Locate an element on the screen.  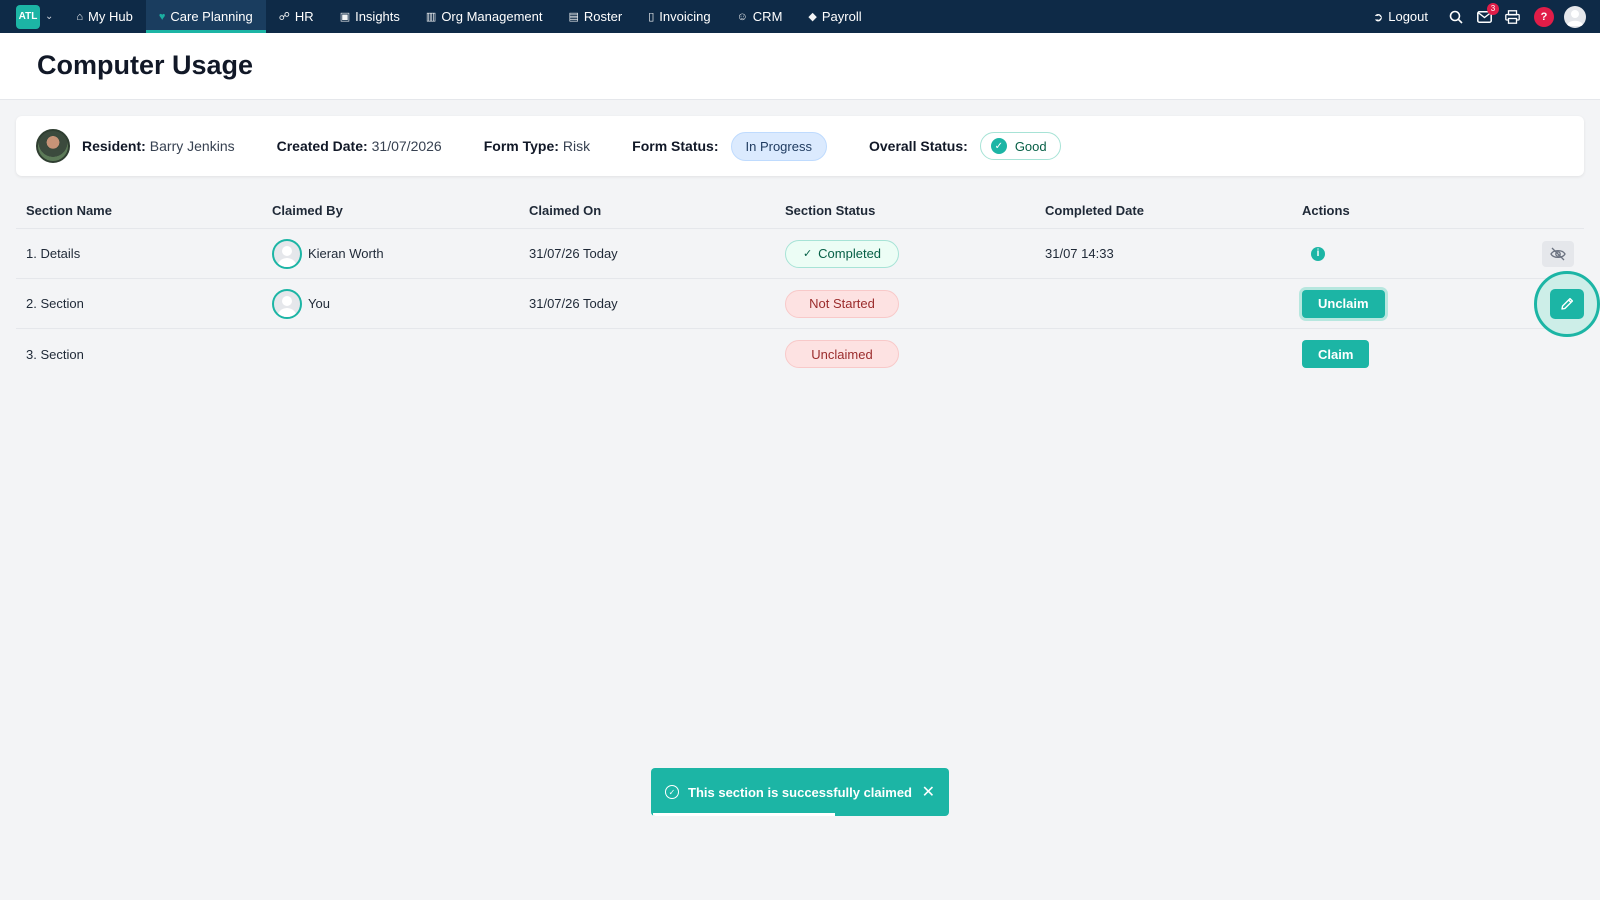
overall-status-badge: ✓ Good is located at coordinates (1020, 146).